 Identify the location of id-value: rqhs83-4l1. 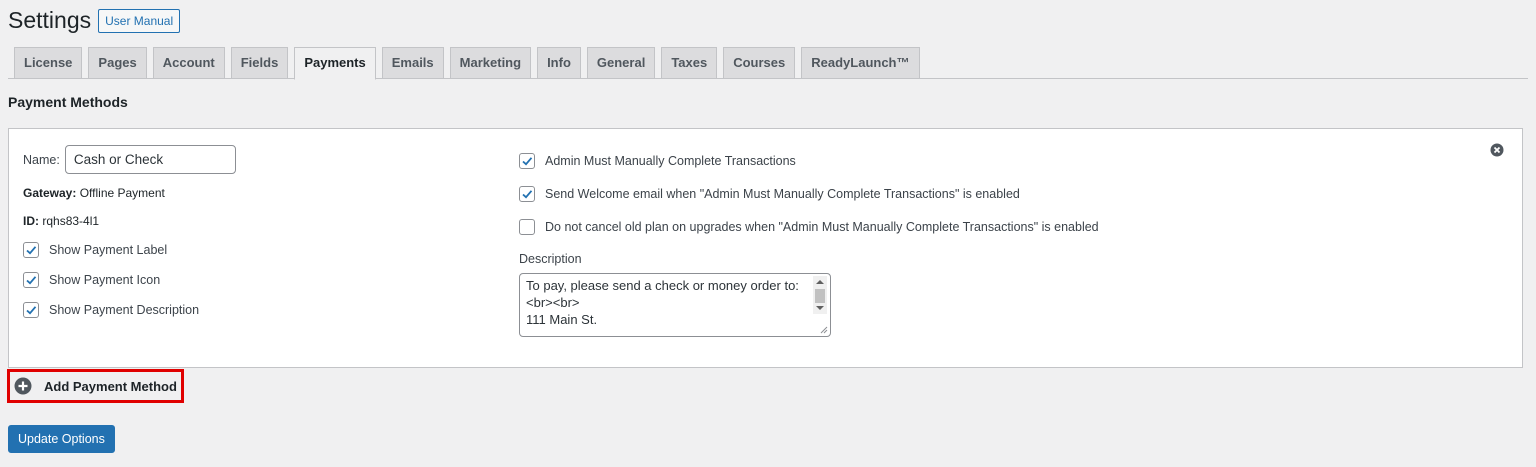
(71, 221).